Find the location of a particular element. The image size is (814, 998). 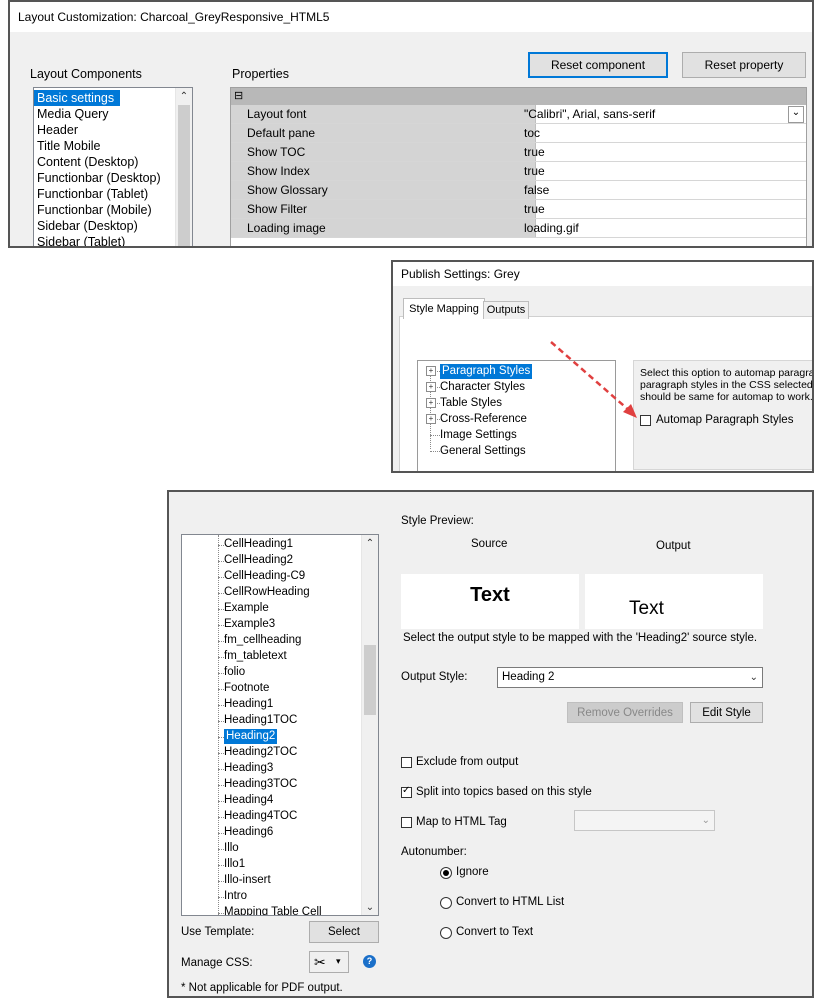

style-list-item: Mapping Table Cell is located at coordinates (273, 910).